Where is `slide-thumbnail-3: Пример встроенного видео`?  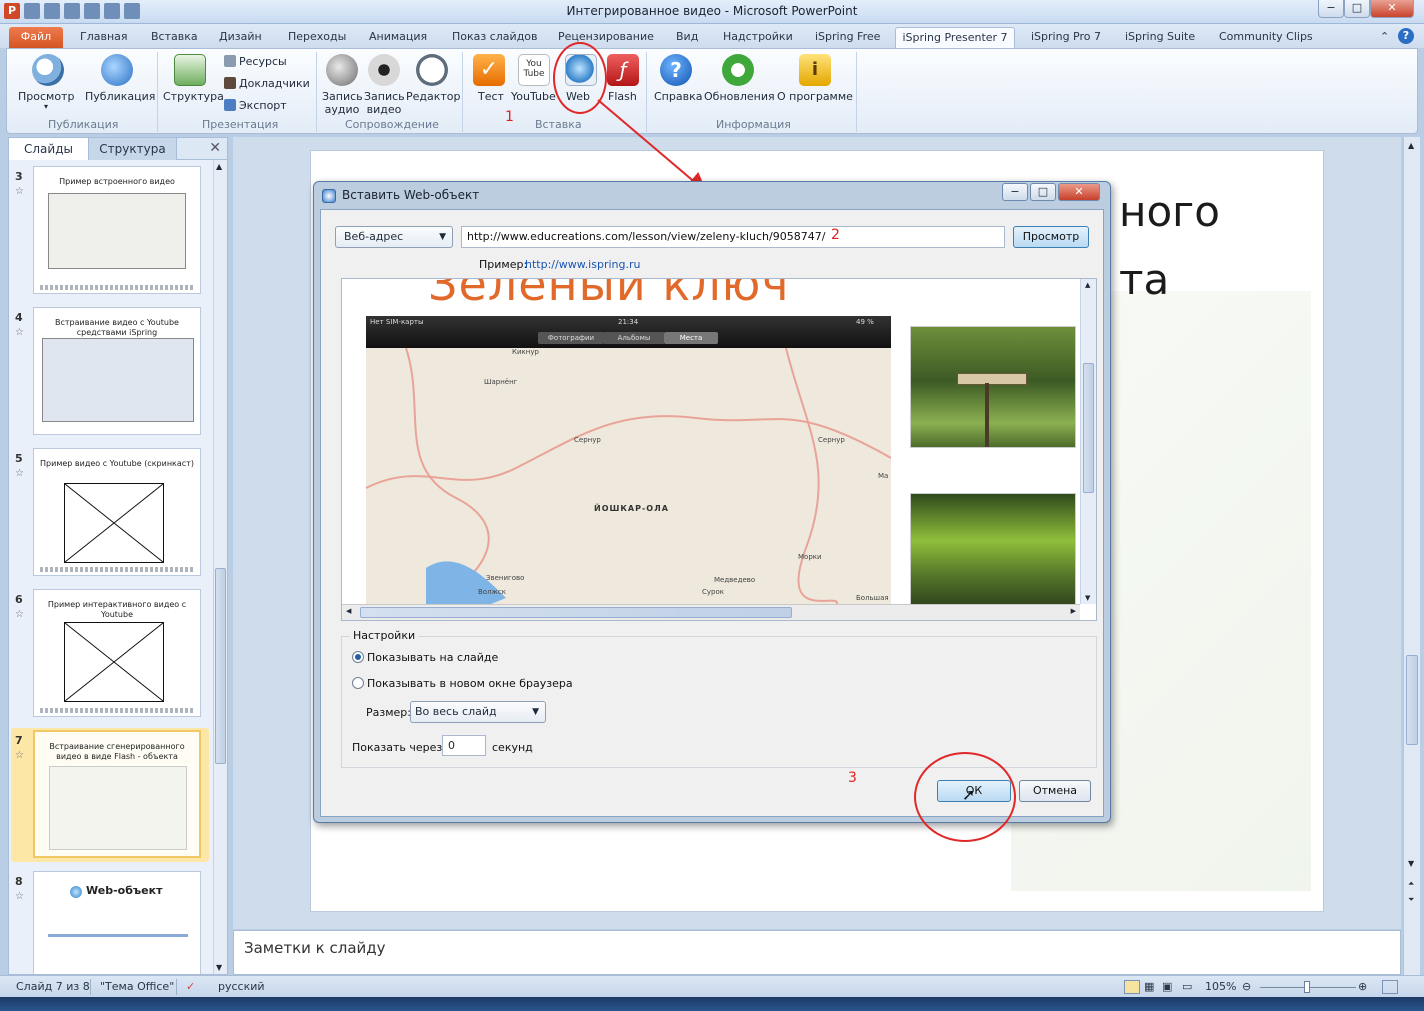
slide-thumbnail-3: Пример встроенного видео is located at coordinates (117, 230).